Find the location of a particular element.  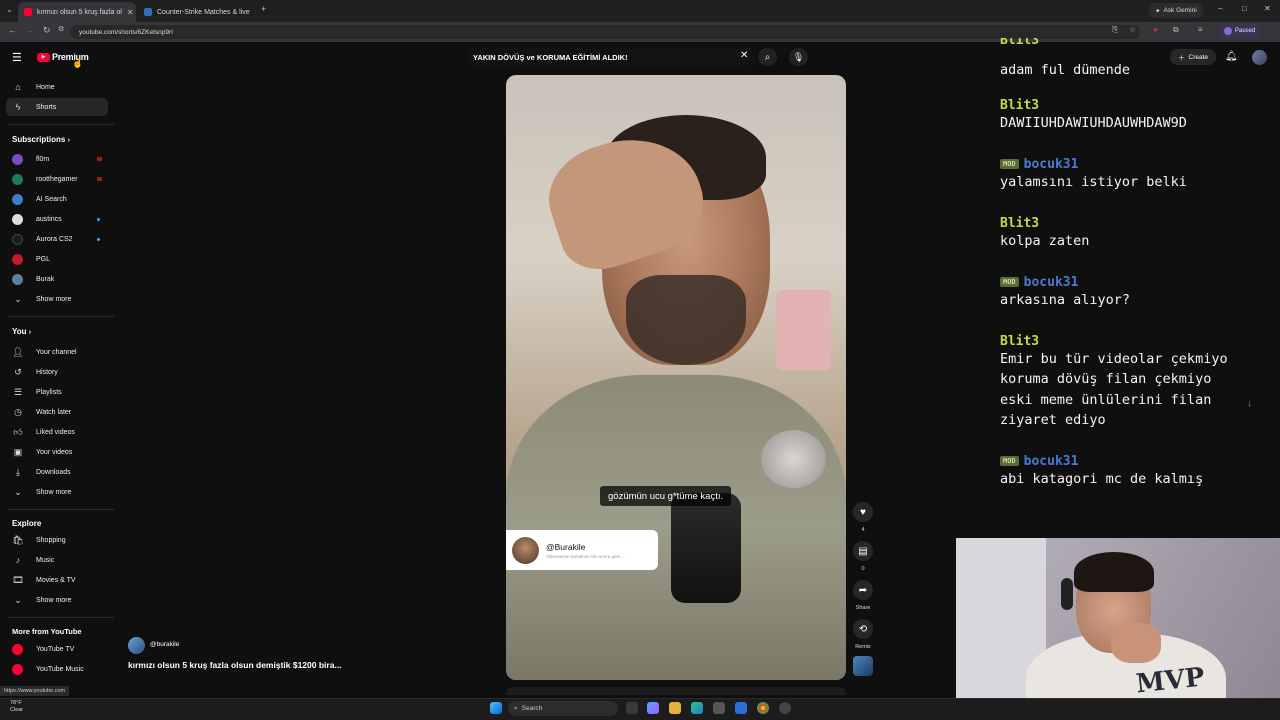

chrome-icon is located at coordinates (763, 708).